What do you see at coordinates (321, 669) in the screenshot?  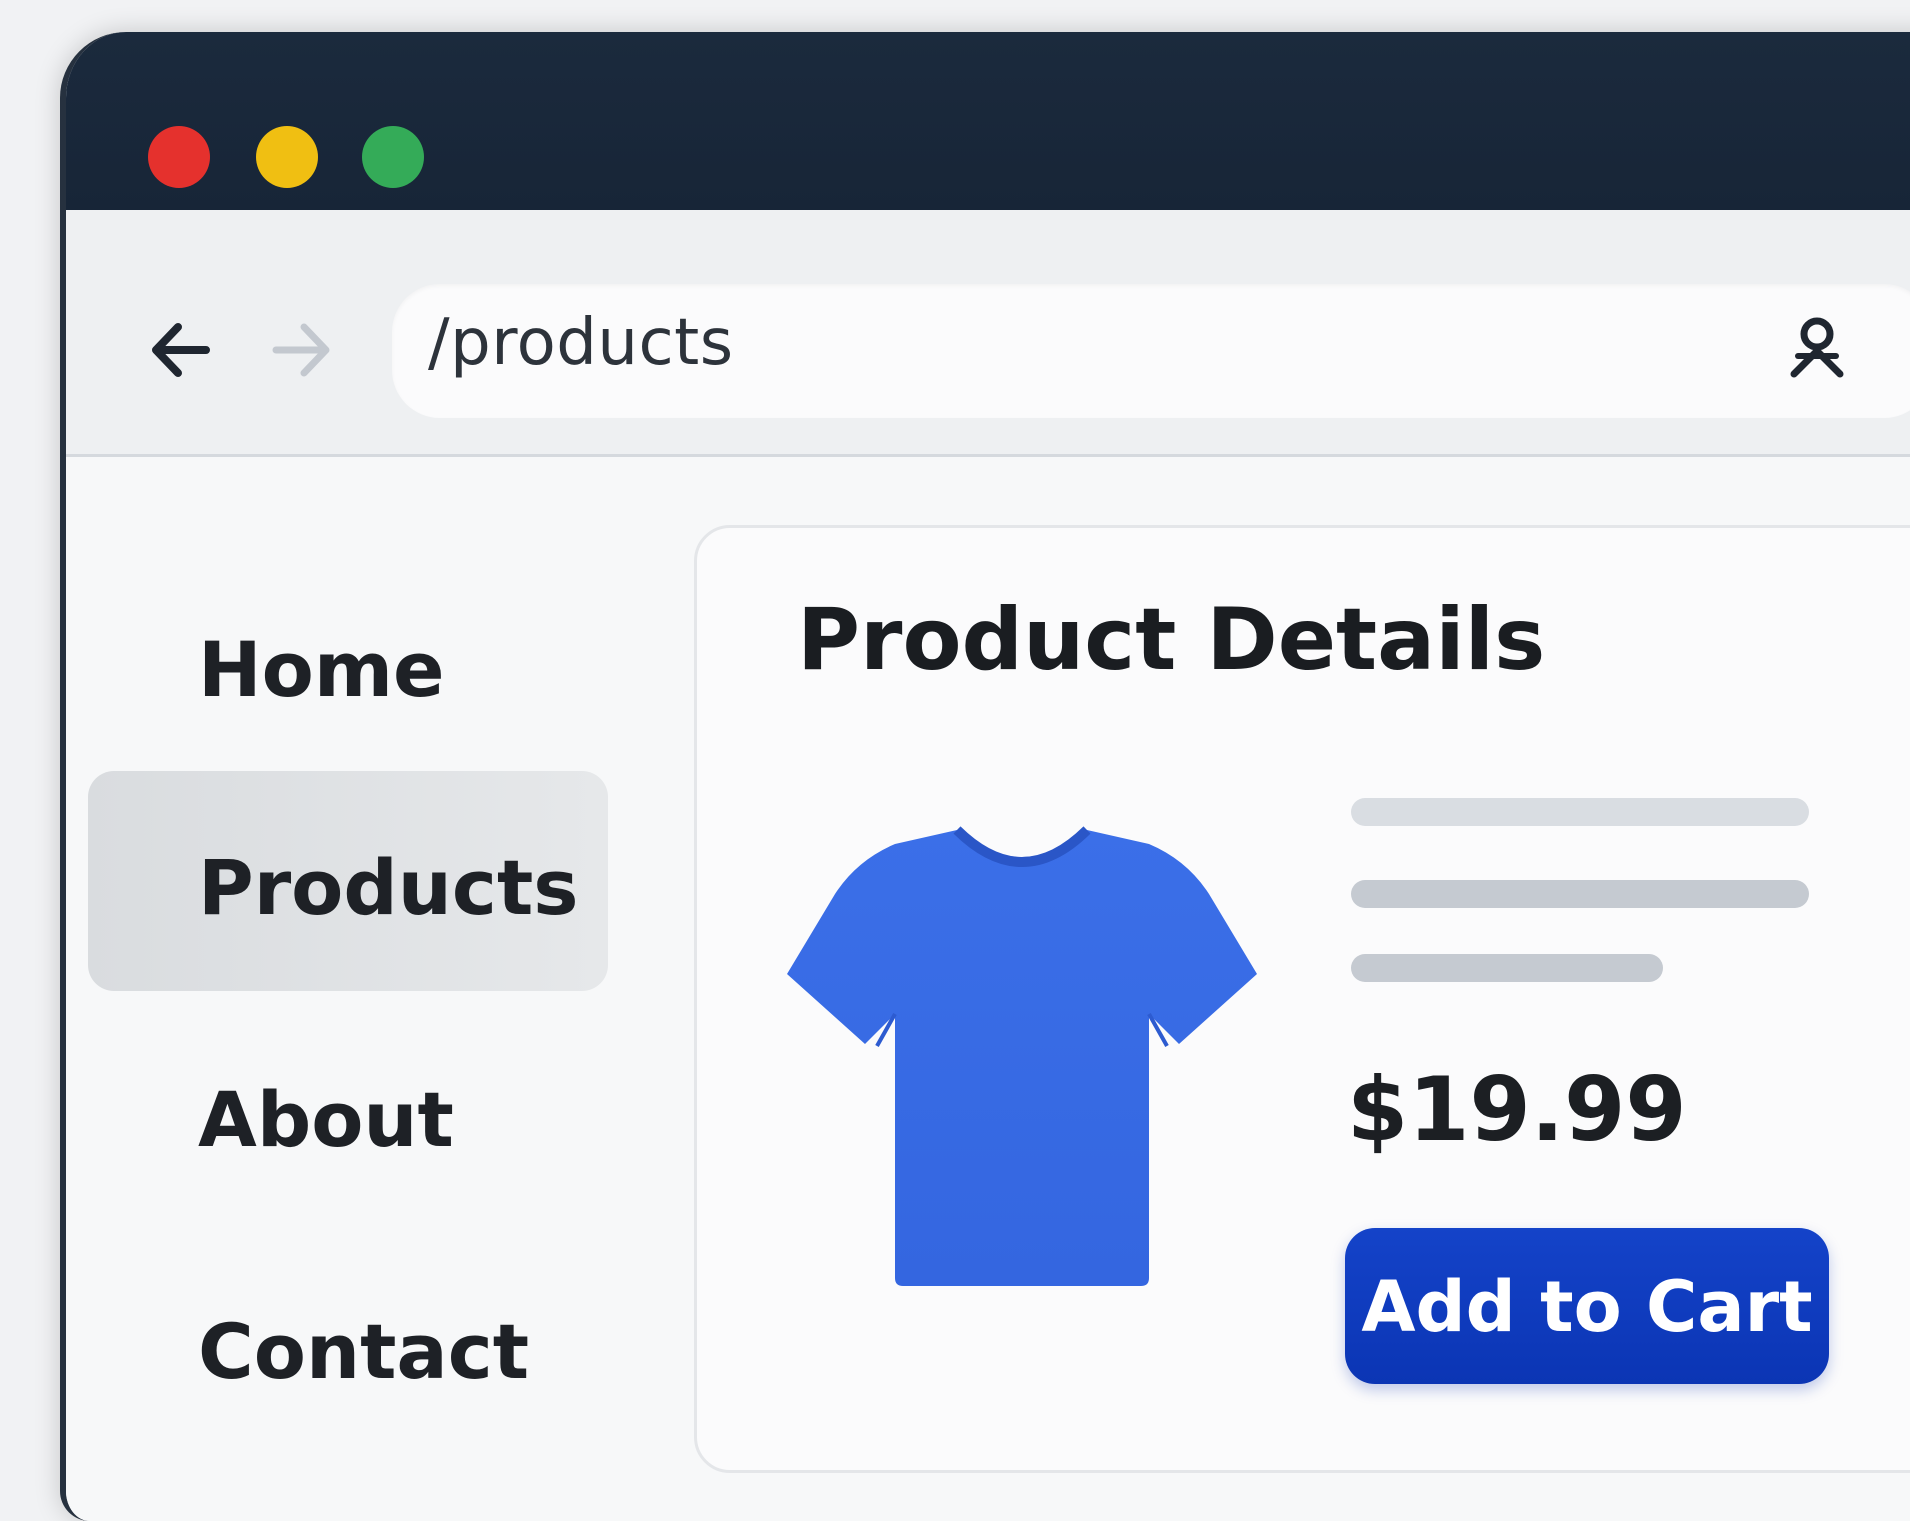 I see `sidebar-item-label: Home` at bounding box center [321, 669].